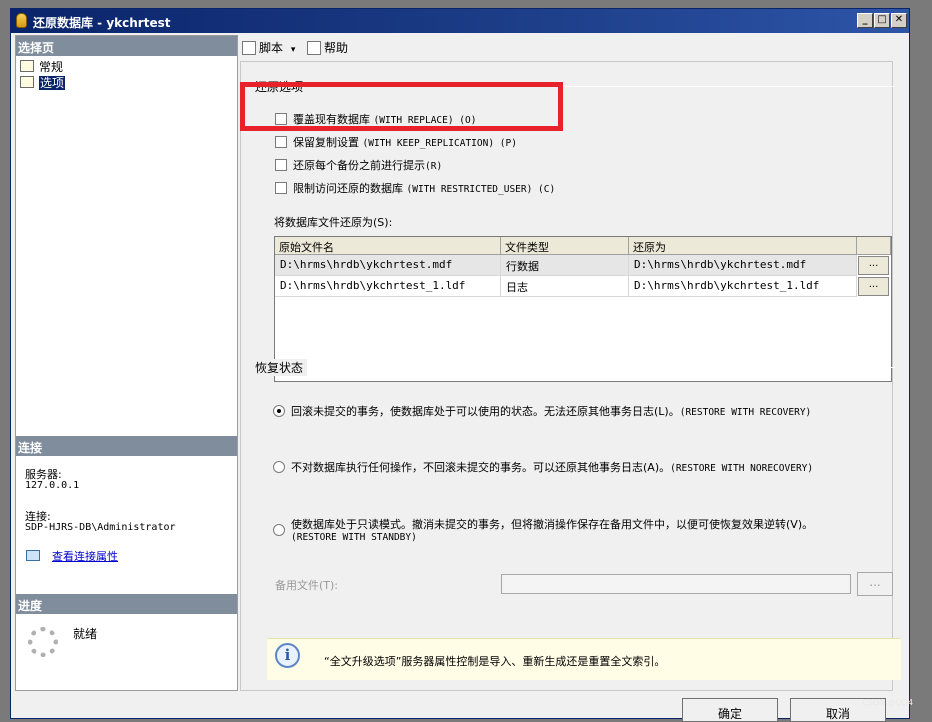  I want to click on standby-file-input, so click(676, 584).